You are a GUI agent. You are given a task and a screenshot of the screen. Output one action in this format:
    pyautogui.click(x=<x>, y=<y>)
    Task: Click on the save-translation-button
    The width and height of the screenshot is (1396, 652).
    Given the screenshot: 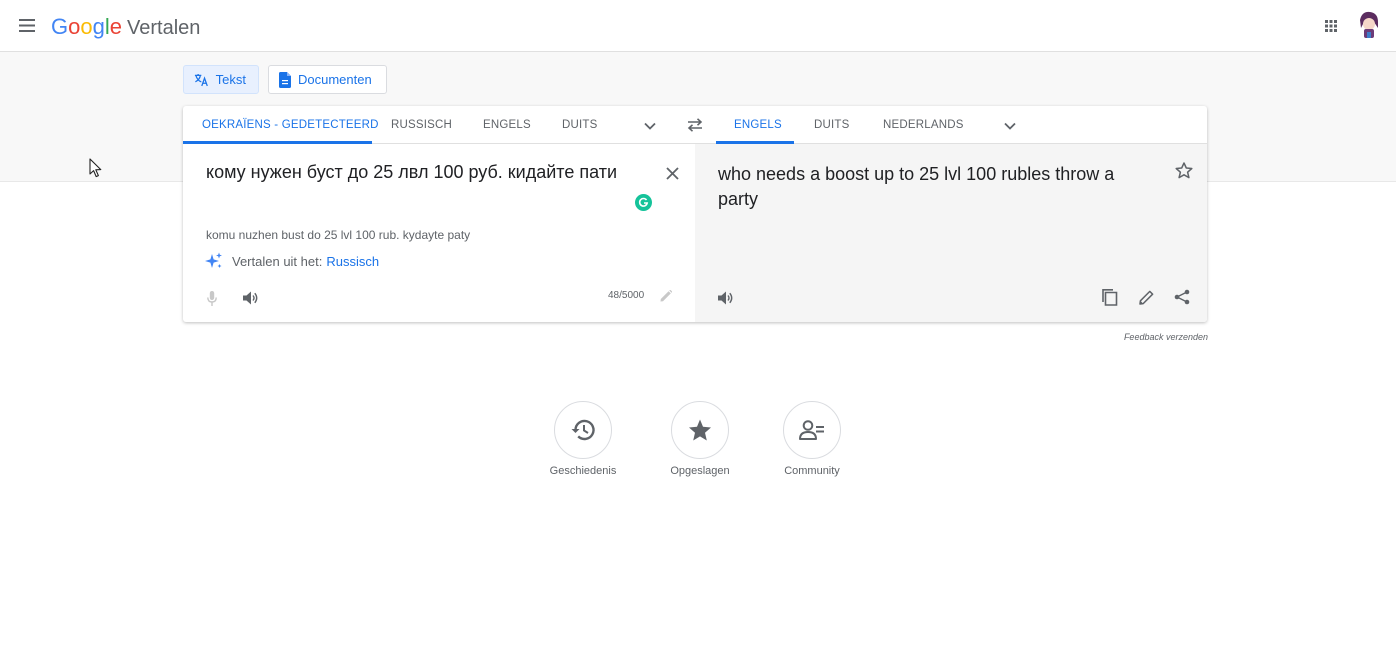 What is the action you would take?
    pyautogui.click(x=1184, y=170)
    